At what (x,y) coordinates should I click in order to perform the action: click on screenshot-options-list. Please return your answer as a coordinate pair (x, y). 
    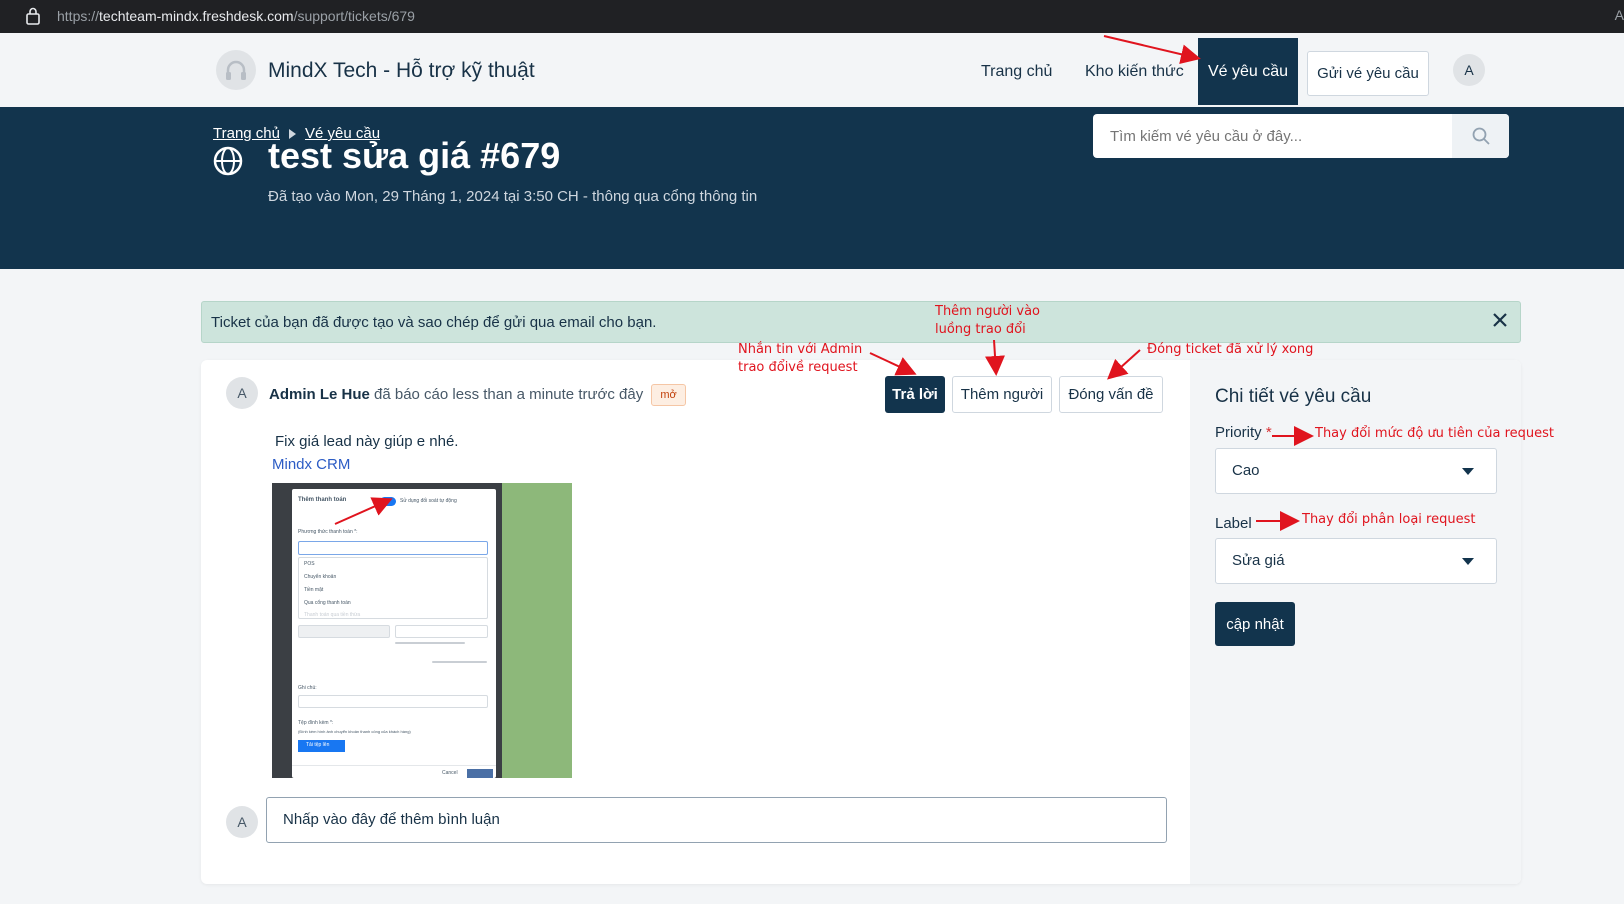
    Looking at the image, I should click on (393, 588).